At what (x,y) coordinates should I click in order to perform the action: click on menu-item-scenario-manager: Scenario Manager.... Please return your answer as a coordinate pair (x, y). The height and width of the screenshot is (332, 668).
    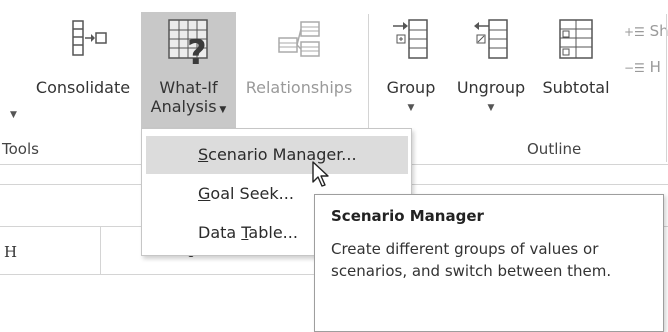
    Looking at the image, I should click on (277, 155).